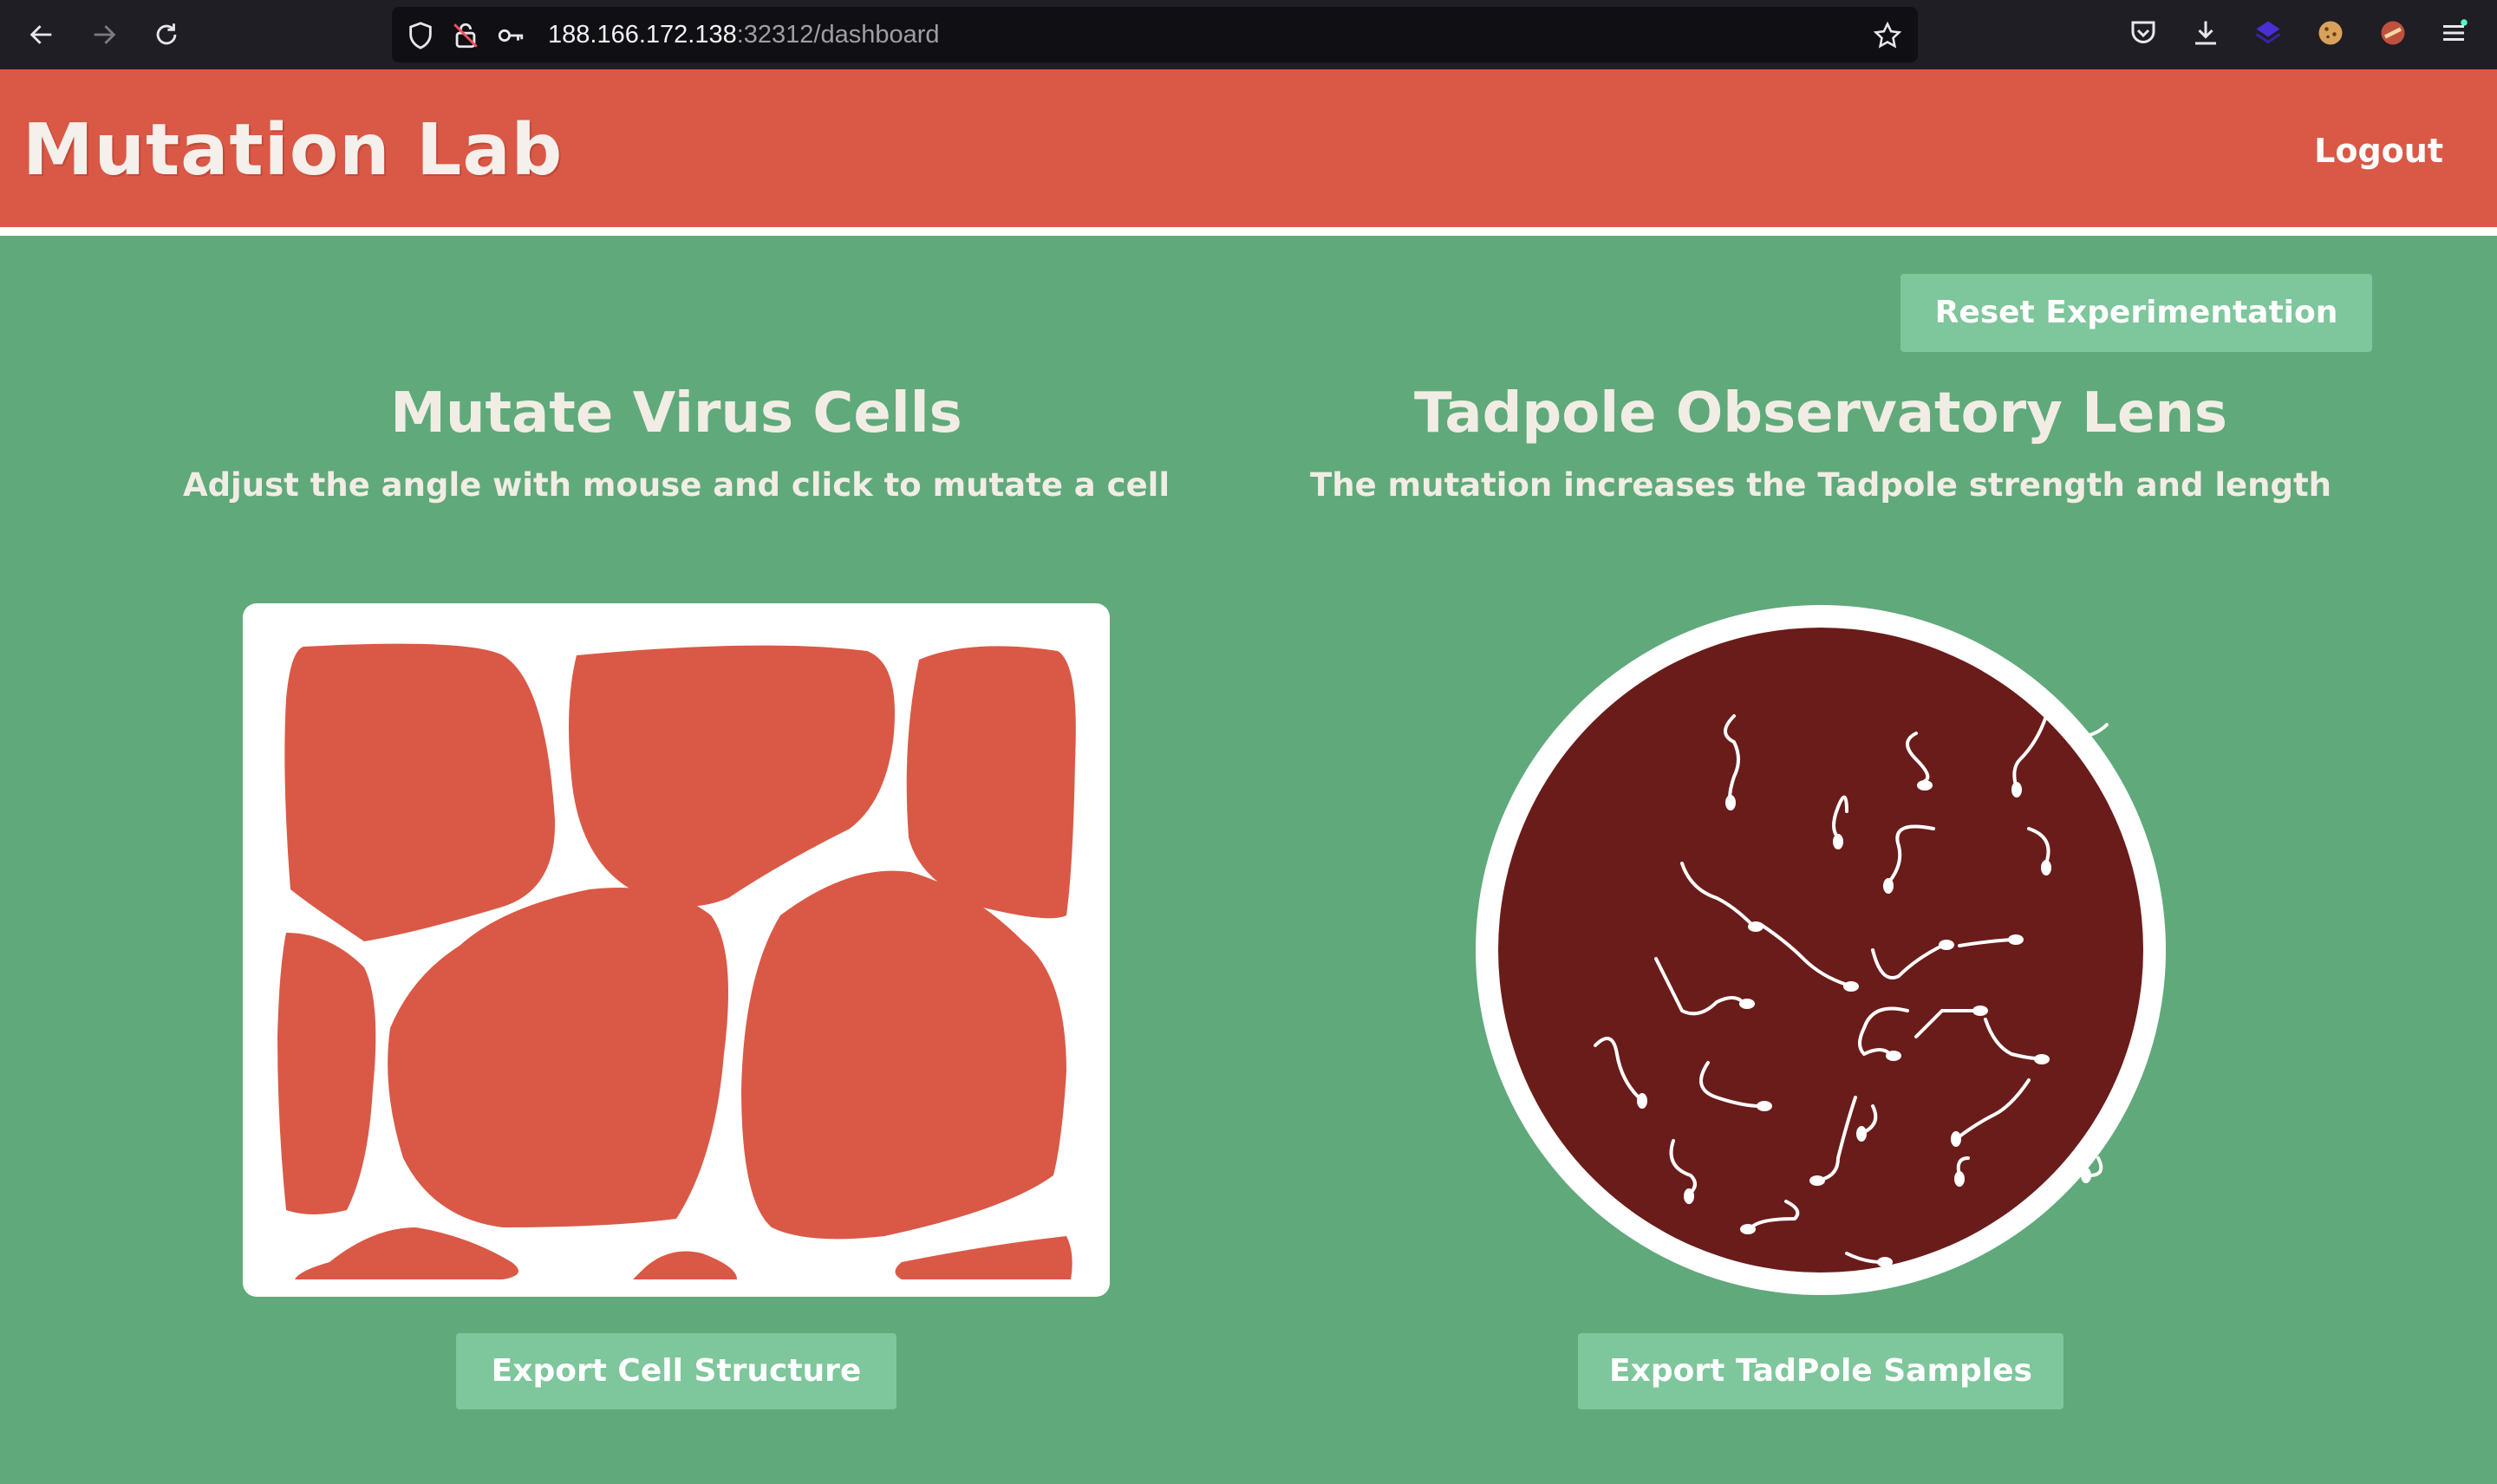 This screenshot has width=2497, height=1484. I want to click on reload-button, so click(166, 34).